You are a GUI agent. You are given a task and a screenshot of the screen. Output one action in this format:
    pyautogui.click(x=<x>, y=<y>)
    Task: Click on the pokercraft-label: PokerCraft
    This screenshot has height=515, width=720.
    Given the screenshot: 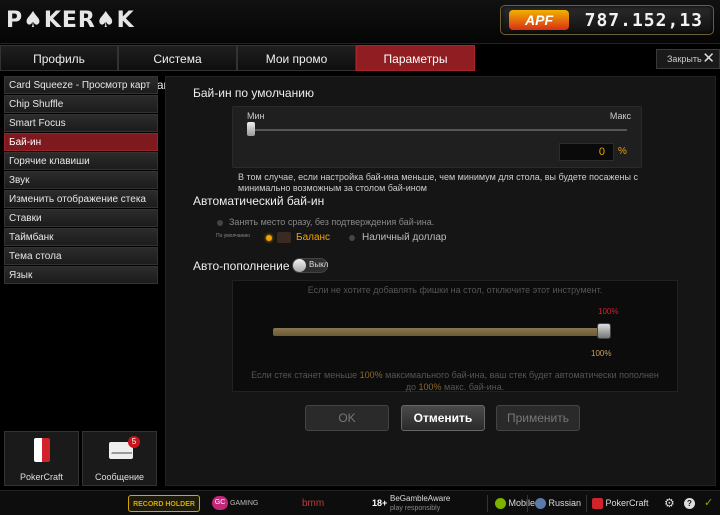 What is the action you would take?
    pyautogui.click(x=41, y=477)
    